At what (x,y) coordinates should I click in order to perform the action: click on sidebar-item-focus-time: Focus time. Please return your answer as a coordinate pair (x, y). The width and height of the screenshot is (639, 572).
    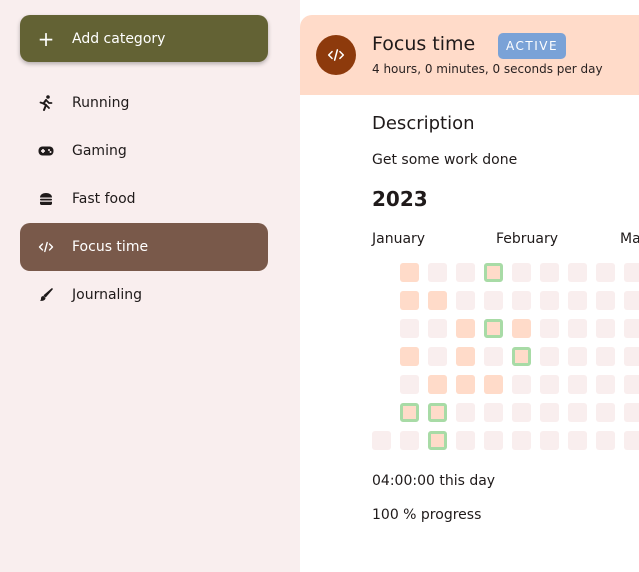
    Looking at the image, I should click on (144, 247).